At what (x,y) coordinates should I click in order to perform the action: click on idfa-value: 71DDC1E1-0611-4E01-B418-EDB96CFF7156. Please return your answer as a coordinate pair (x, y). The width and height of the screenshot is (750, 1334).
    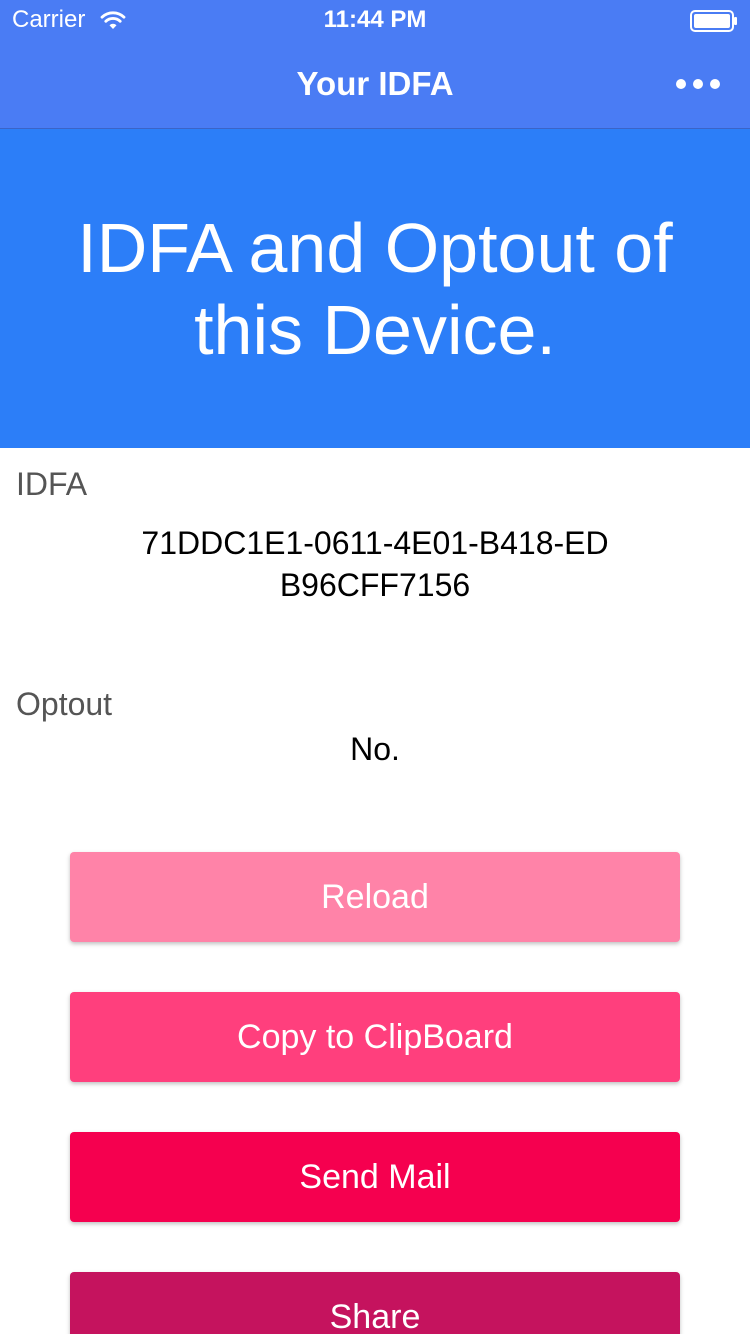
    Looking at the image, I should click on (375, 564).